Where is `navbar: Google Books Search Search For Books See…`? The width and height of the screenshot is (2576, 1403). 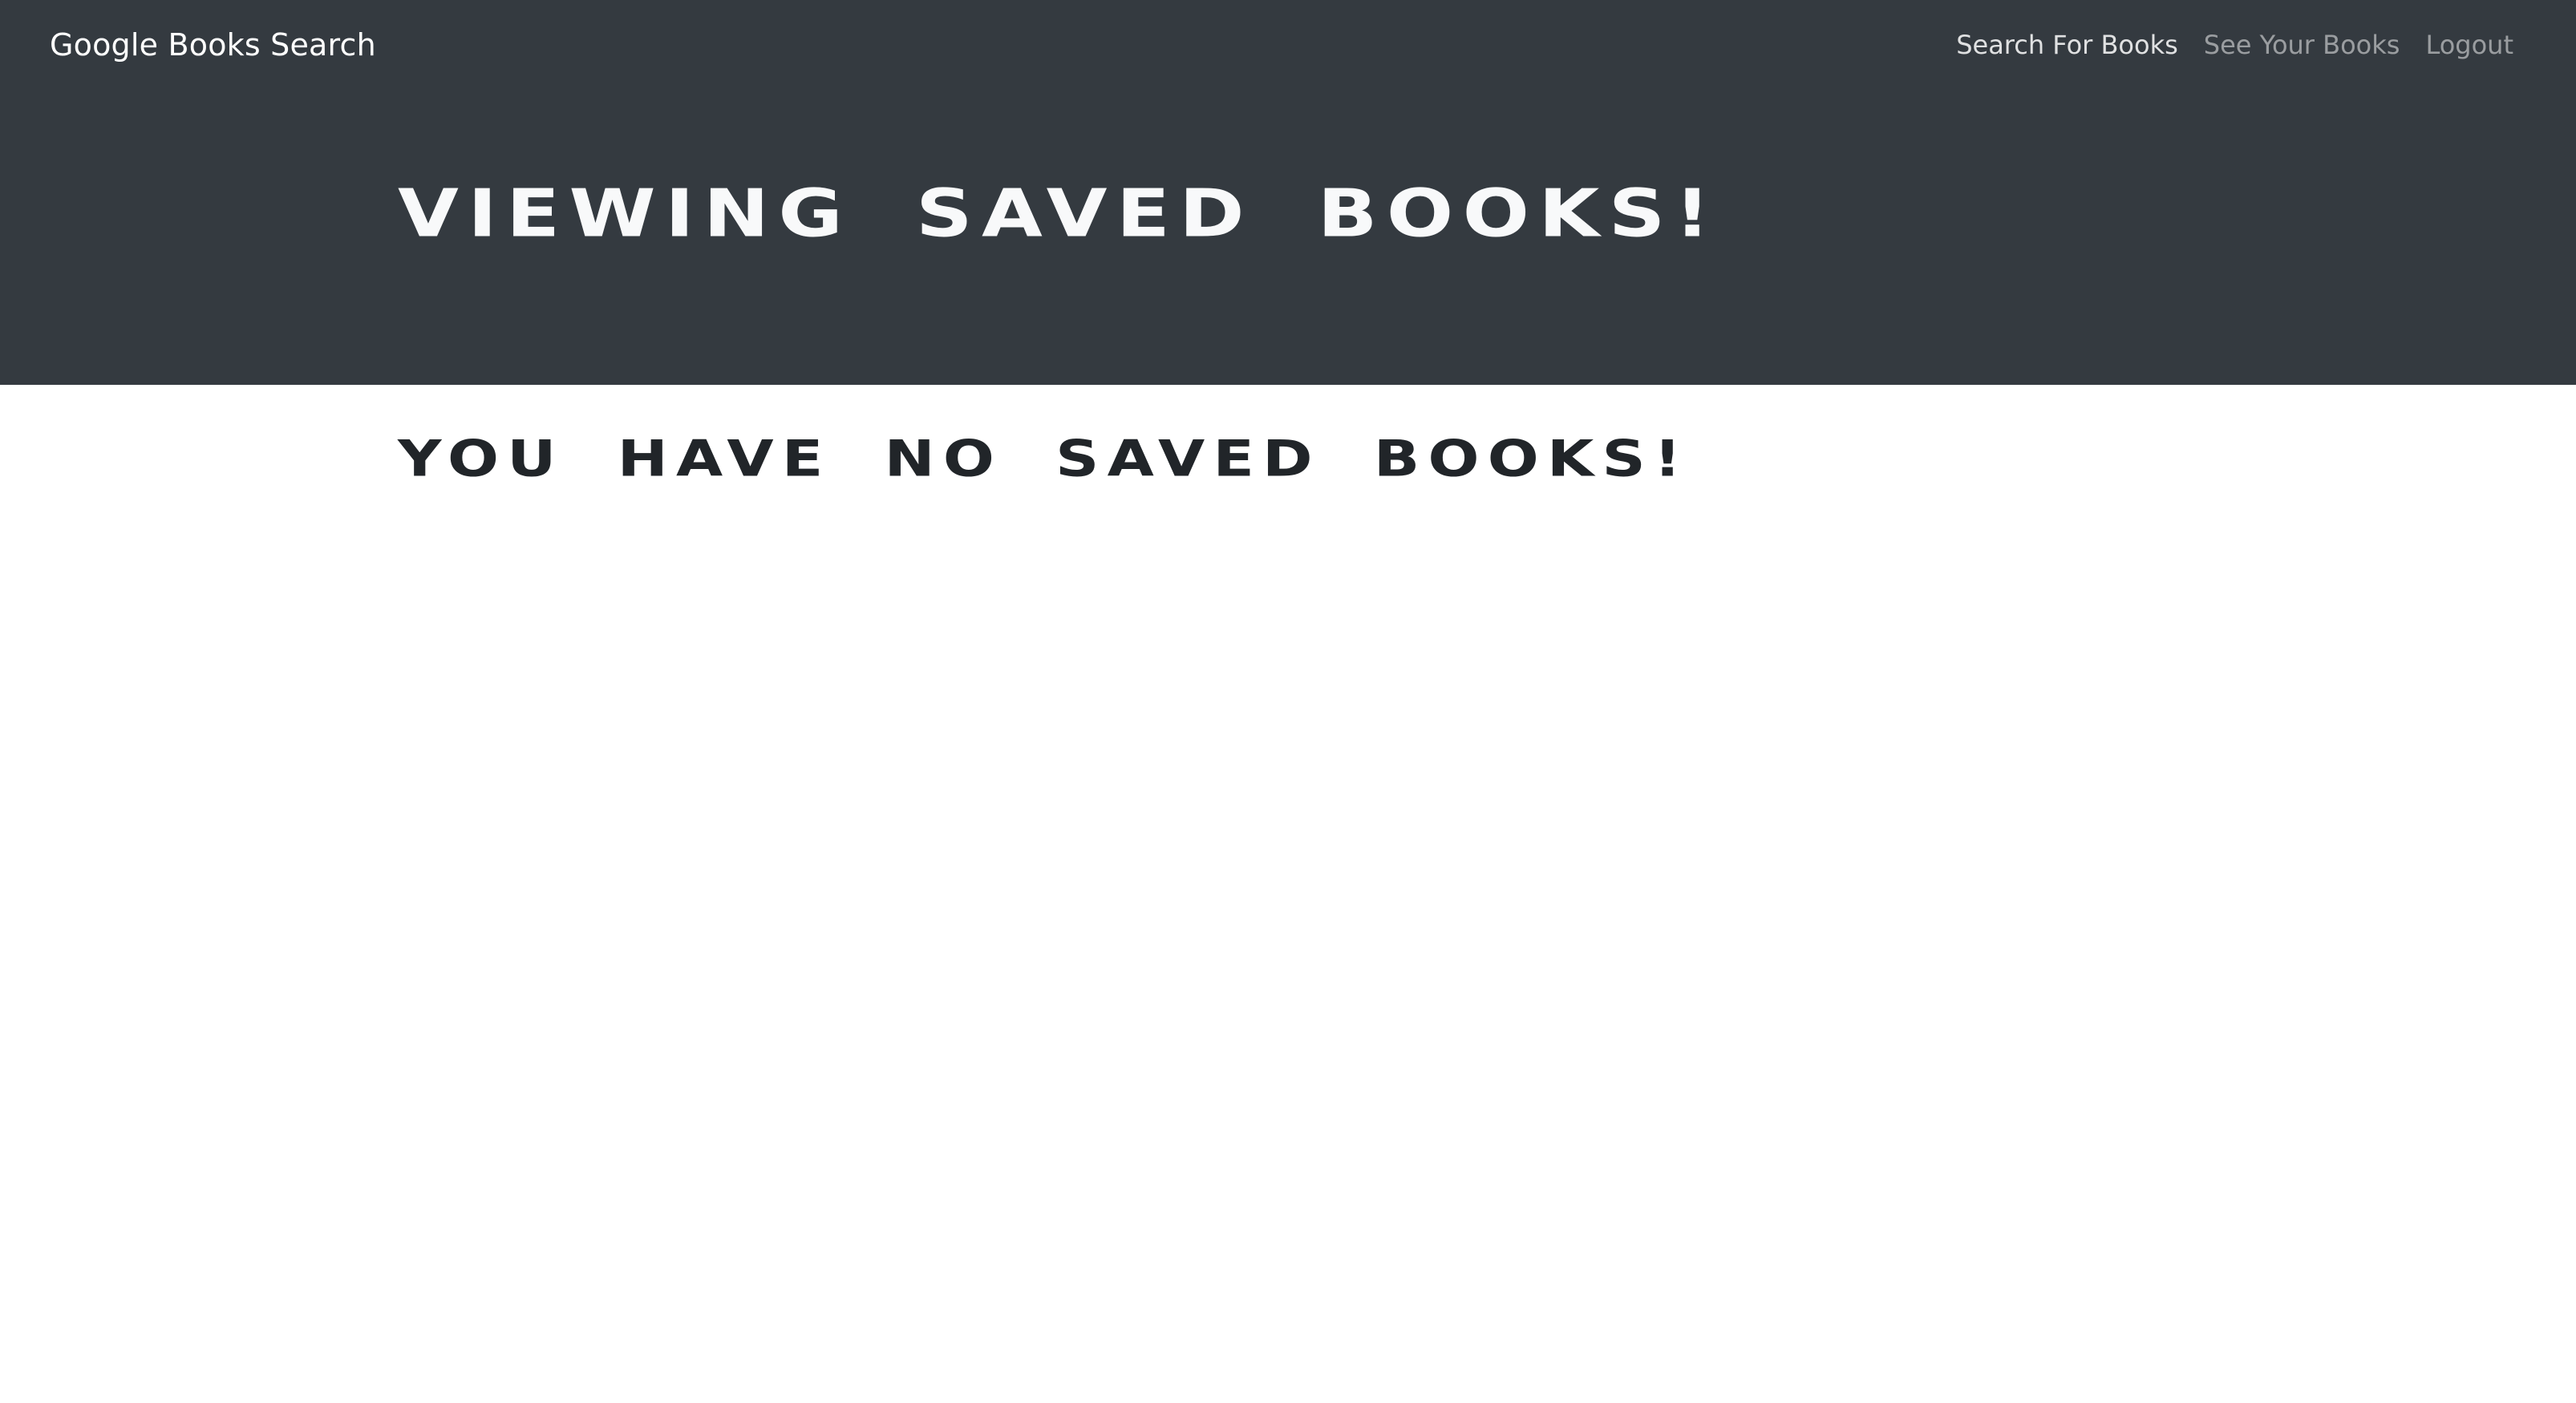 navbar: Google Books Search Search For Books See… is located at coordinates (1288, 45).